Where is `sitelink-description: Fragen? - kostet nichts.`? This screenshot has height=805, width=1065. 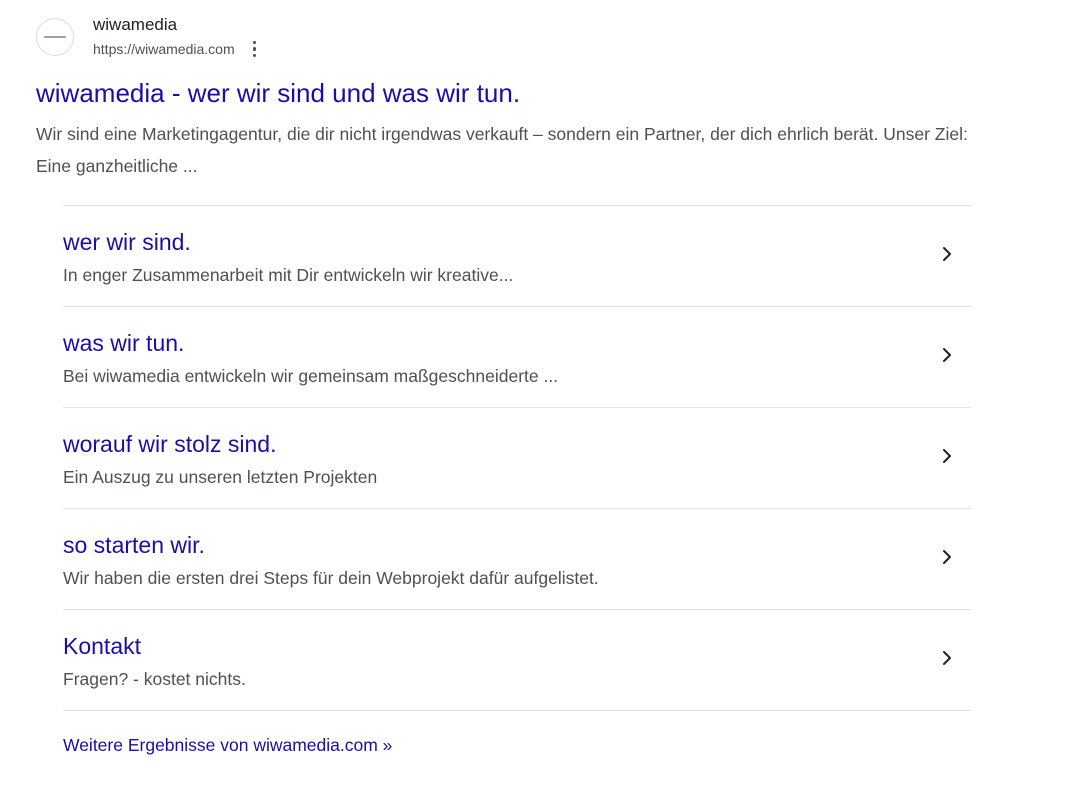
sitelink-description: Fragen? - kostet nichts. is located at coordinates (154, 679).